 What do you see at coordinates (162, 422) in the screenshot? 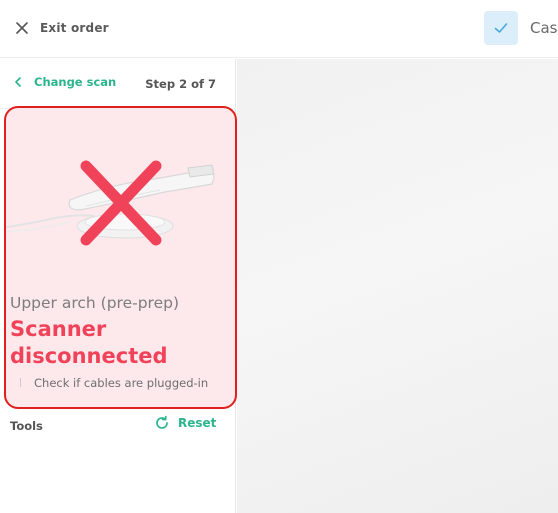
I see `refresh-icon` at bounding box center [162, 422].